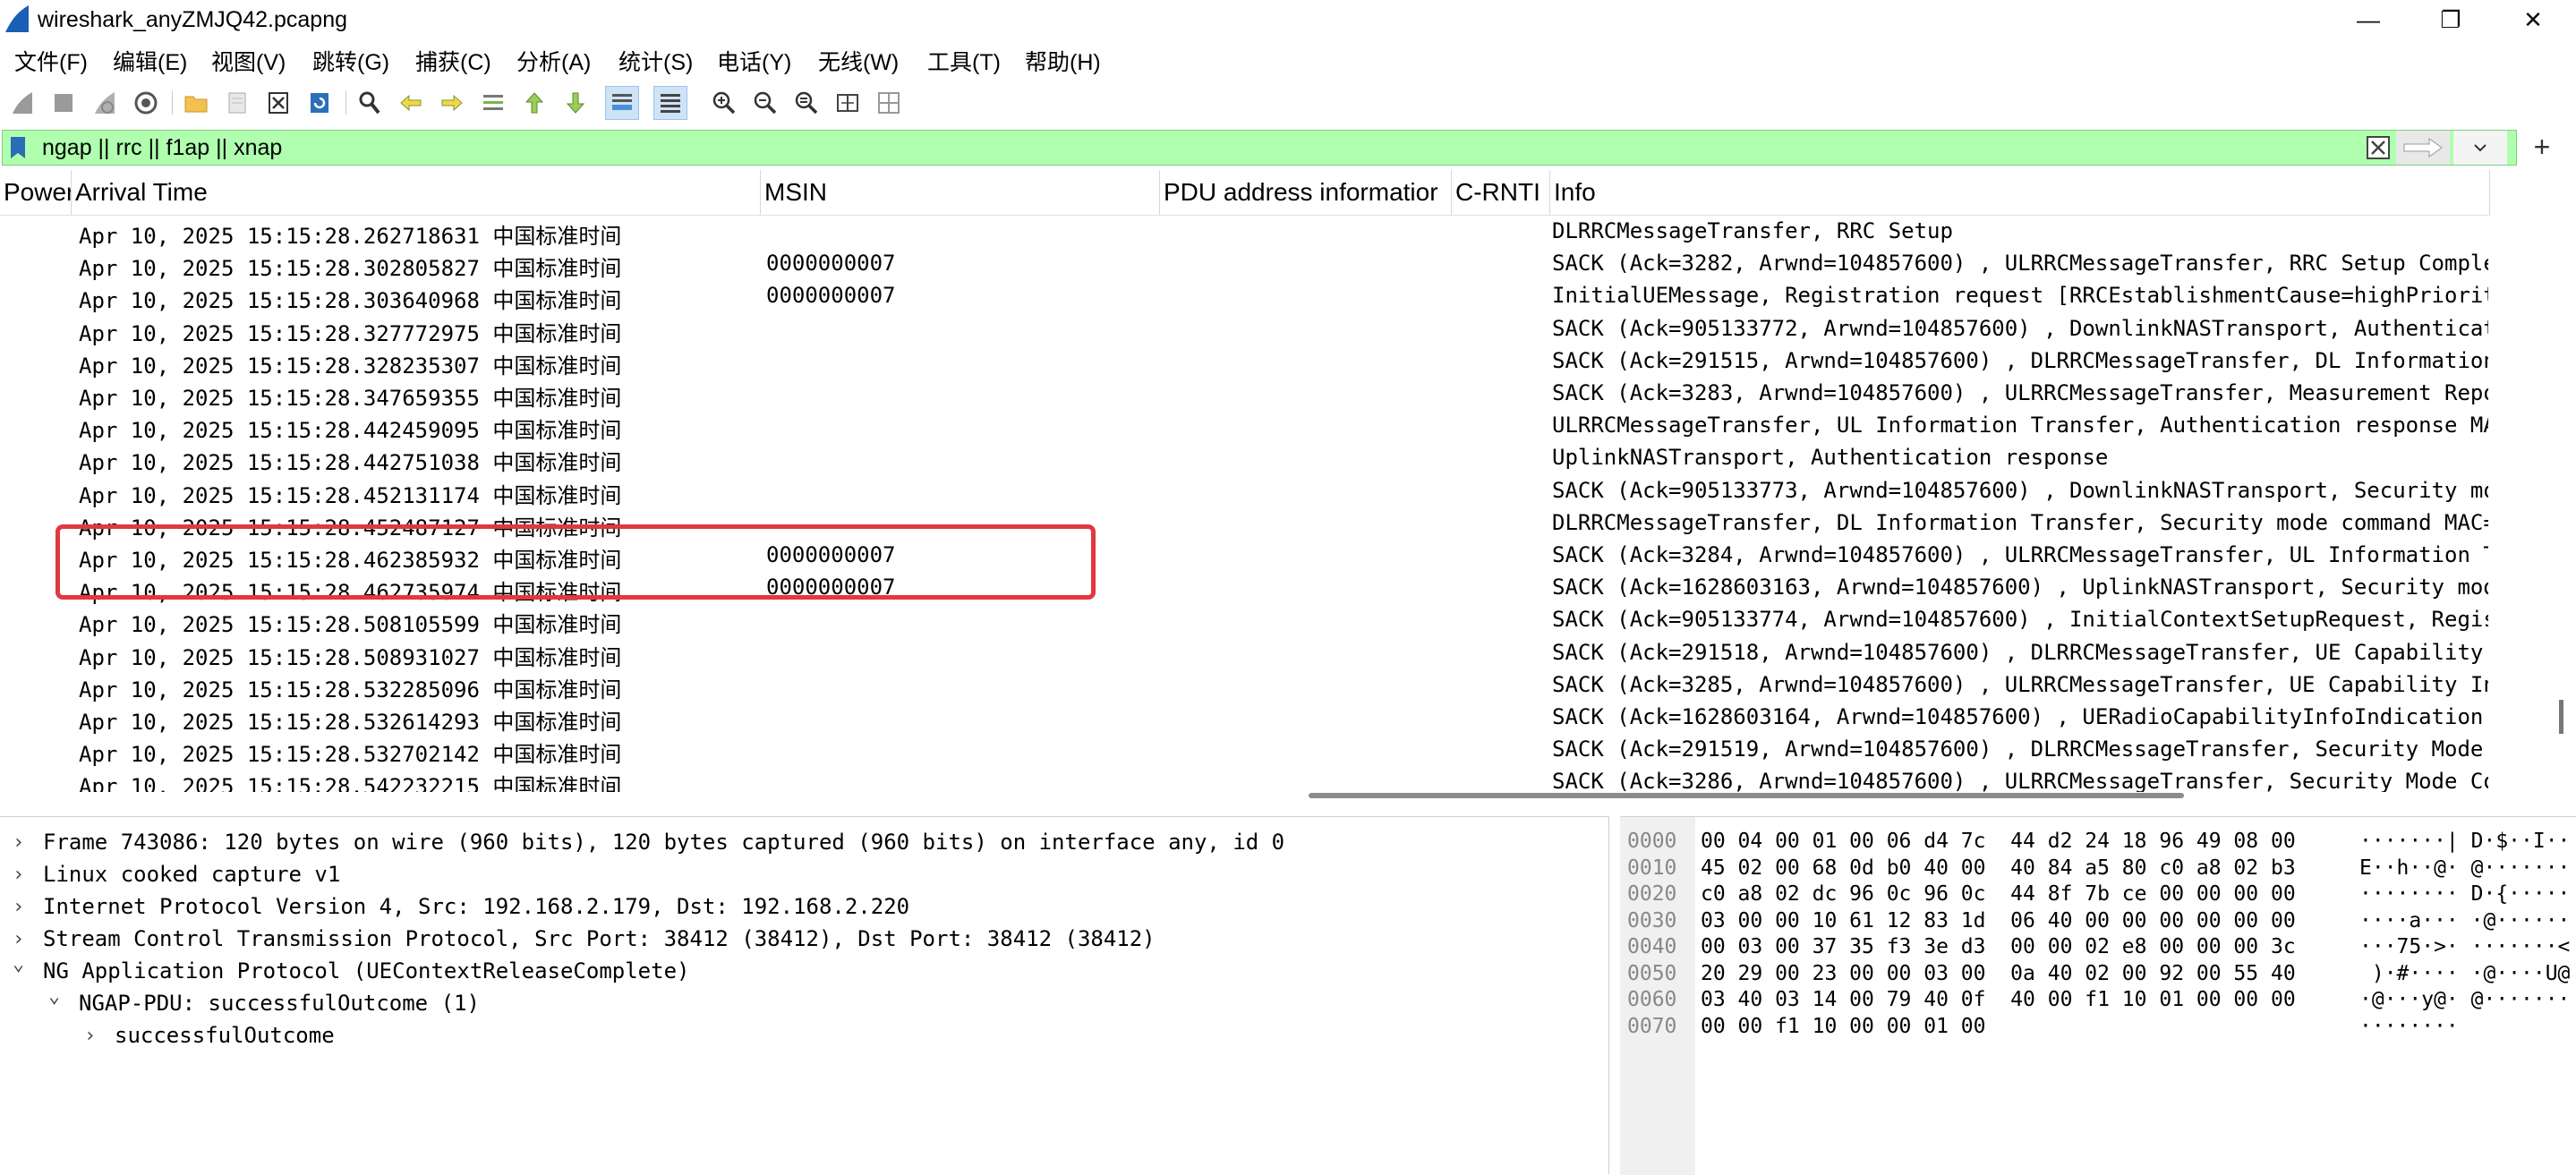 The width and height of the screenshot is (2576, 1175). Describe the element at coordinates (801, 878) in the screenshot. I see `detail-tree-item: › Linux cooked capture v1` at that location.